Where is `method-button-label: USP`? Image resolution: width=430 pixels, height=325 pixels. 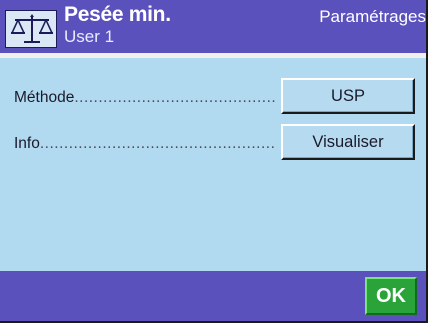
method-button-label: USP is located at coordinates (348, 95).